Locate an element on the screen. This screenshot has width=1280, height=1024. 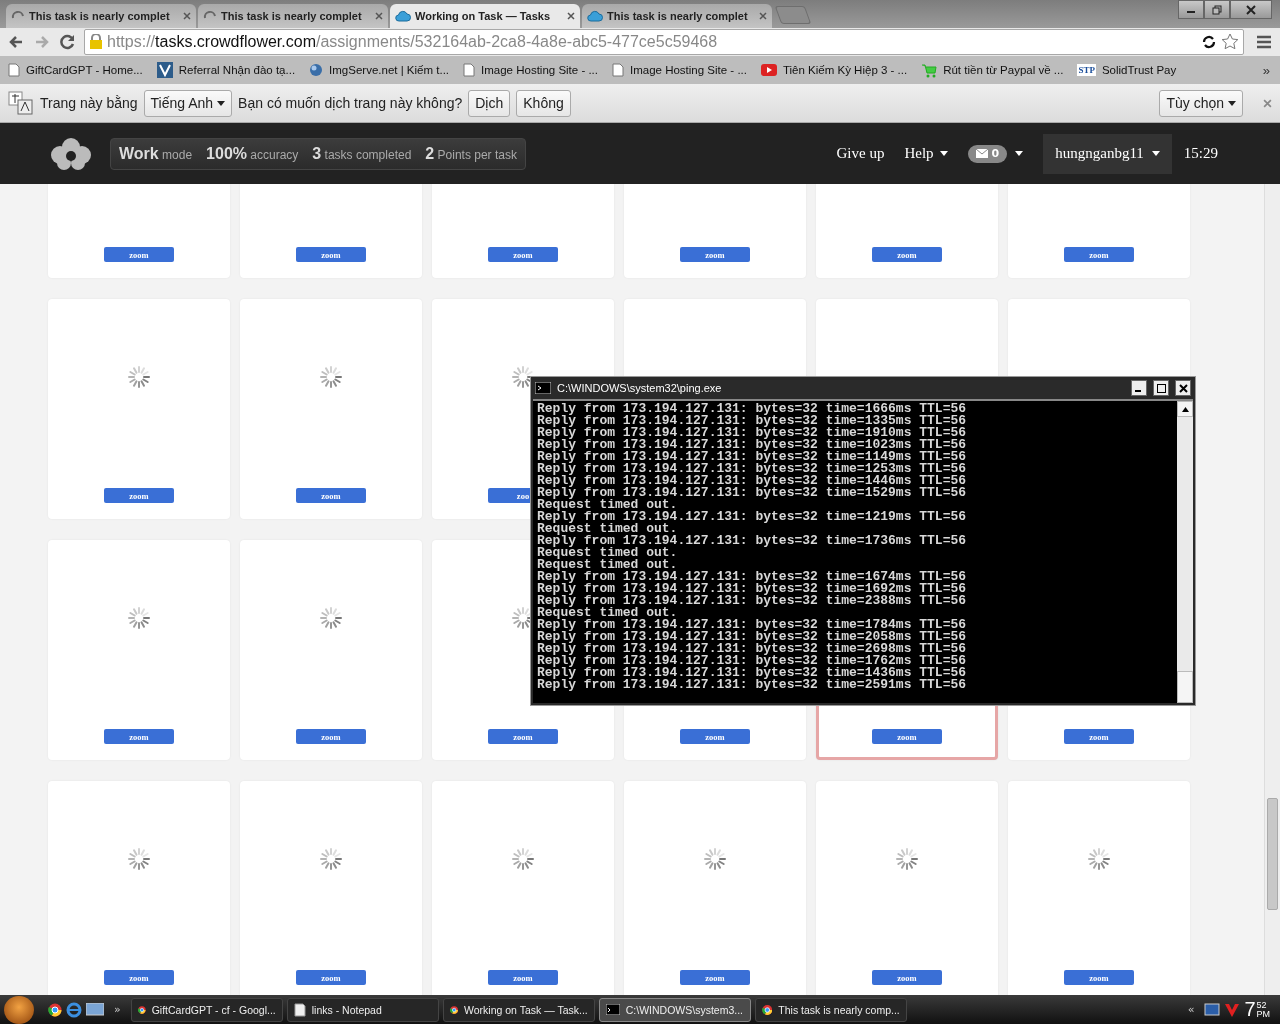
stp-logo: STP is located at coordinates (1086, 70).